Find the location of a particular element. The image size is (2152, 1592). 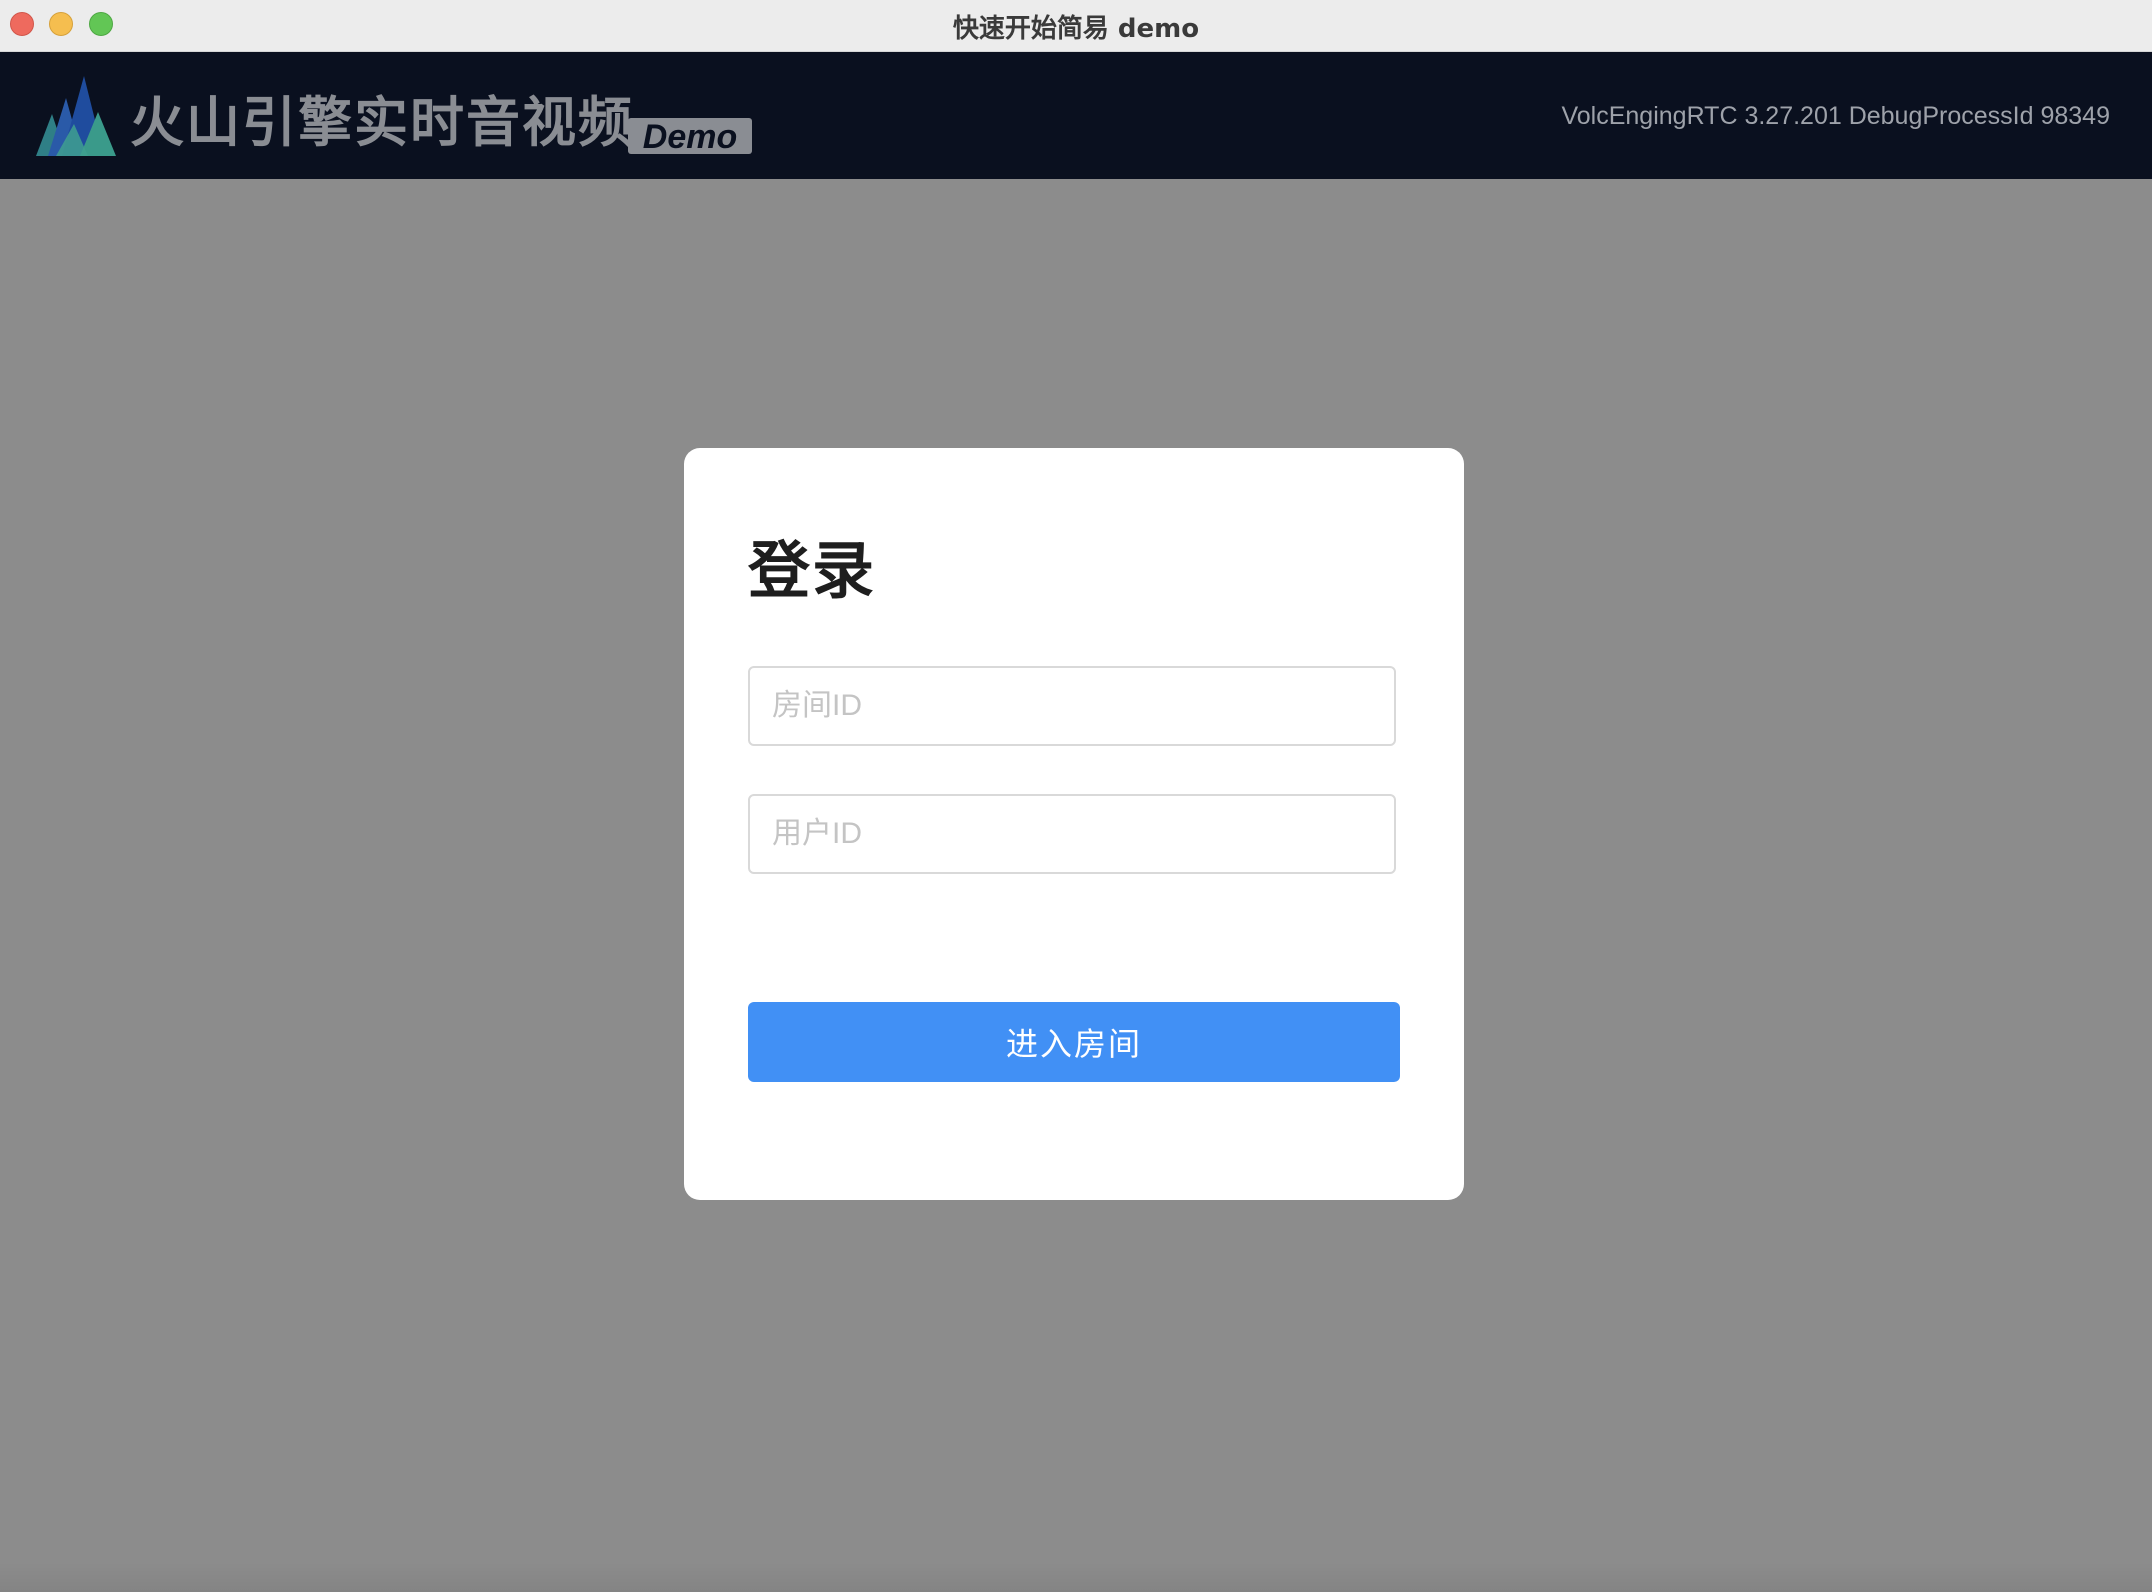

demo-badge: Demo is located at coordinates (690, 137).